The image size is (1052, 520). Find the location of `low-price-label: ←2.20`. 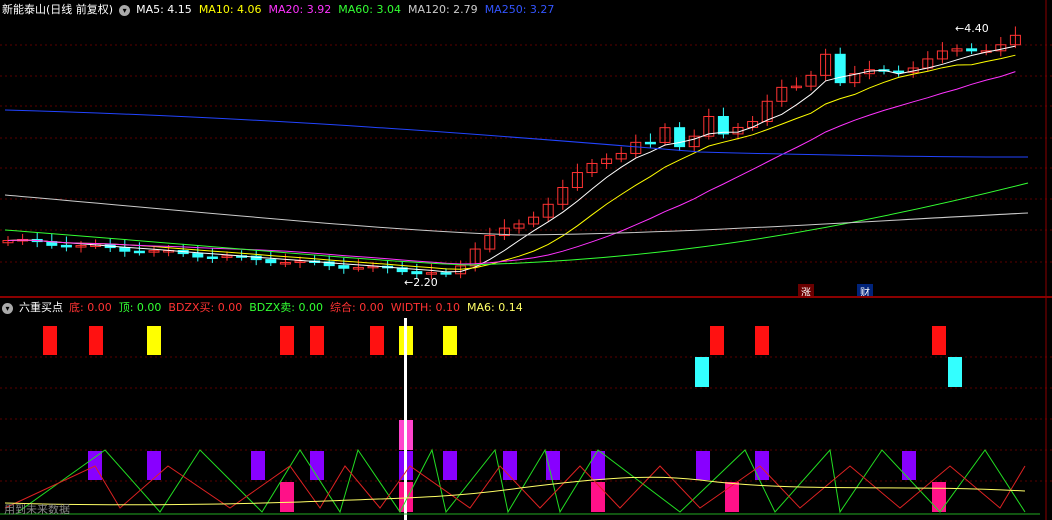

low-price-label: ←2.20 is located at coordinates (421, 282).